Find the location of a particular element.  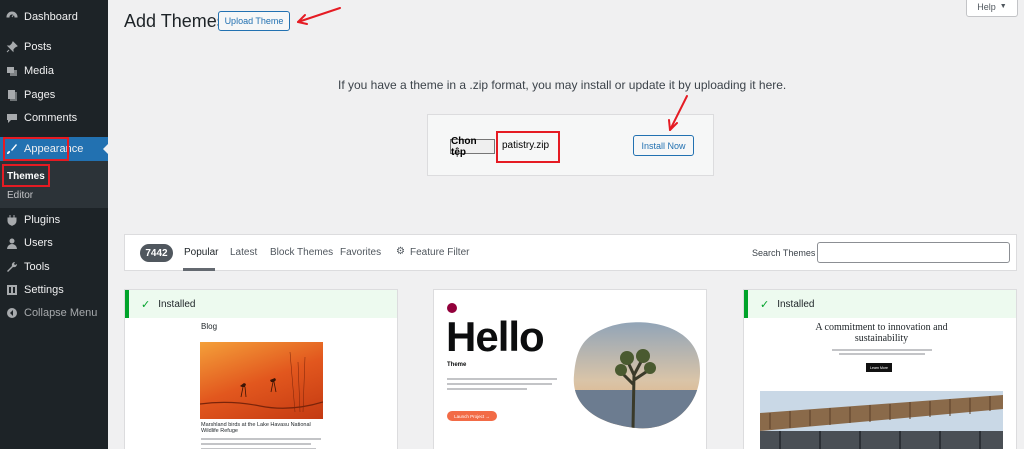

sidebar-item-settings: Settings is located at coordinates (54, 290).